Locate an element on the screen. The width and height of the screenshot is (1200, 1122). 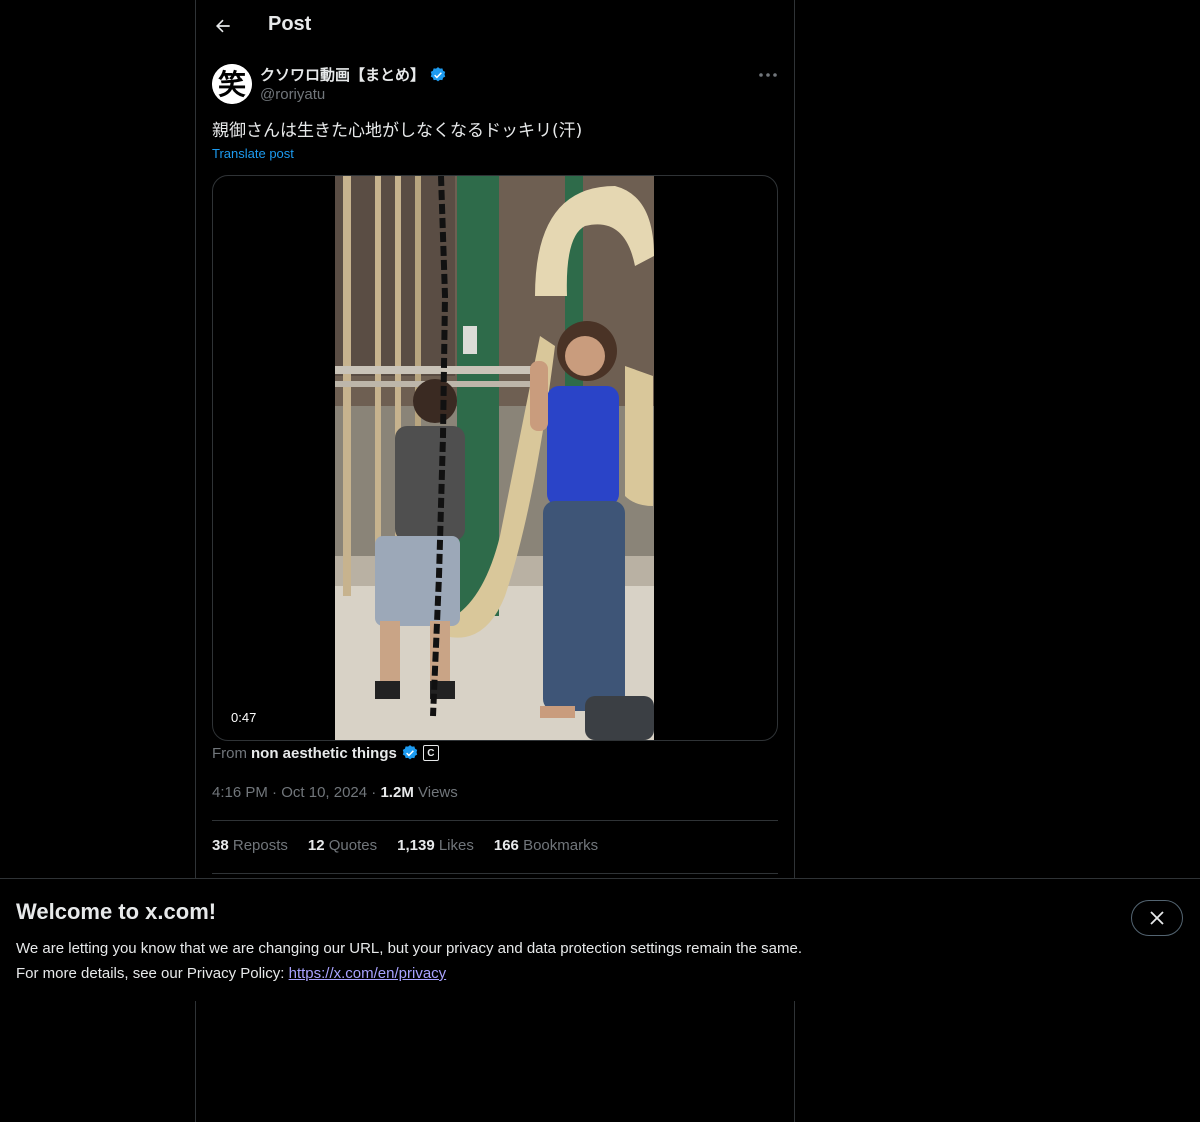
author-name-text: クソワロ動画【まとめ】 is located at coordinates (343, 75).